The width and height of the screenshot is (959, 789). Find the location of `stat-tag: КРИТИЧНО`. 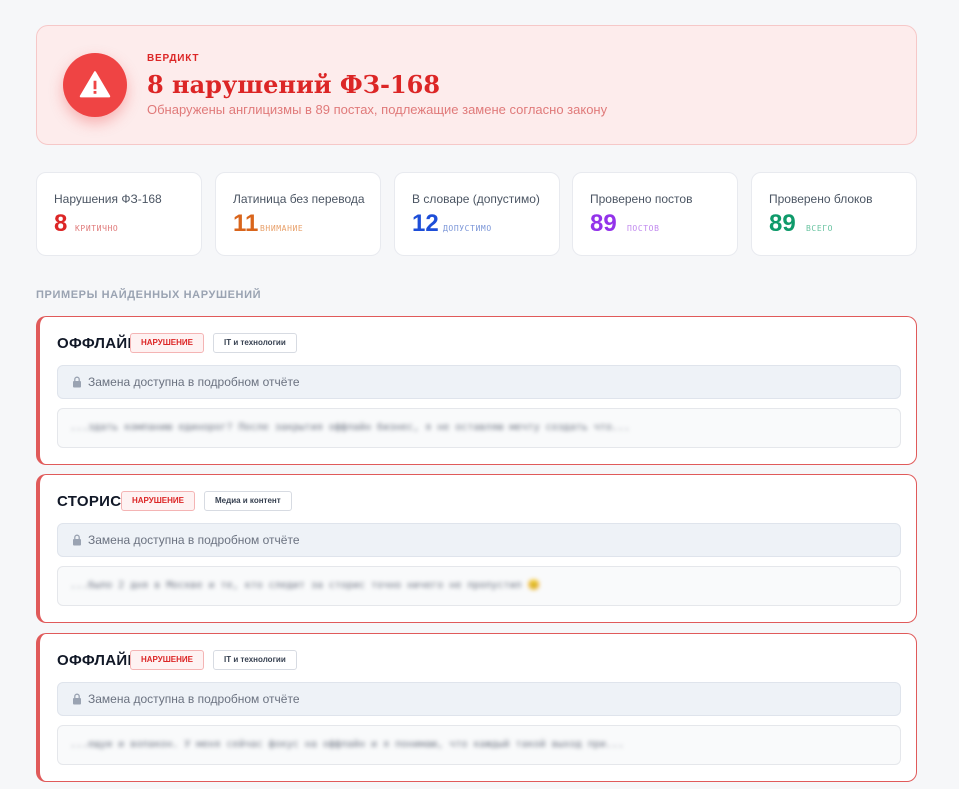

stat-tag: КРИТИЧНО is located at coordinates (97, 228).